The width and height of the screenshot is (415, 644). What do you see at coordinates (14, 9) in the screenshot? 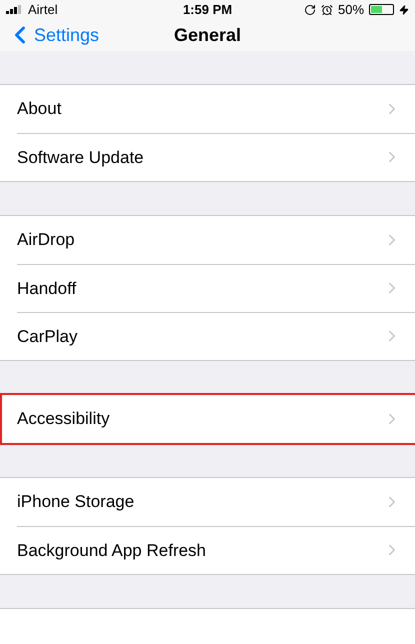
I see `signal-icon` at bounding box center [14, 9].